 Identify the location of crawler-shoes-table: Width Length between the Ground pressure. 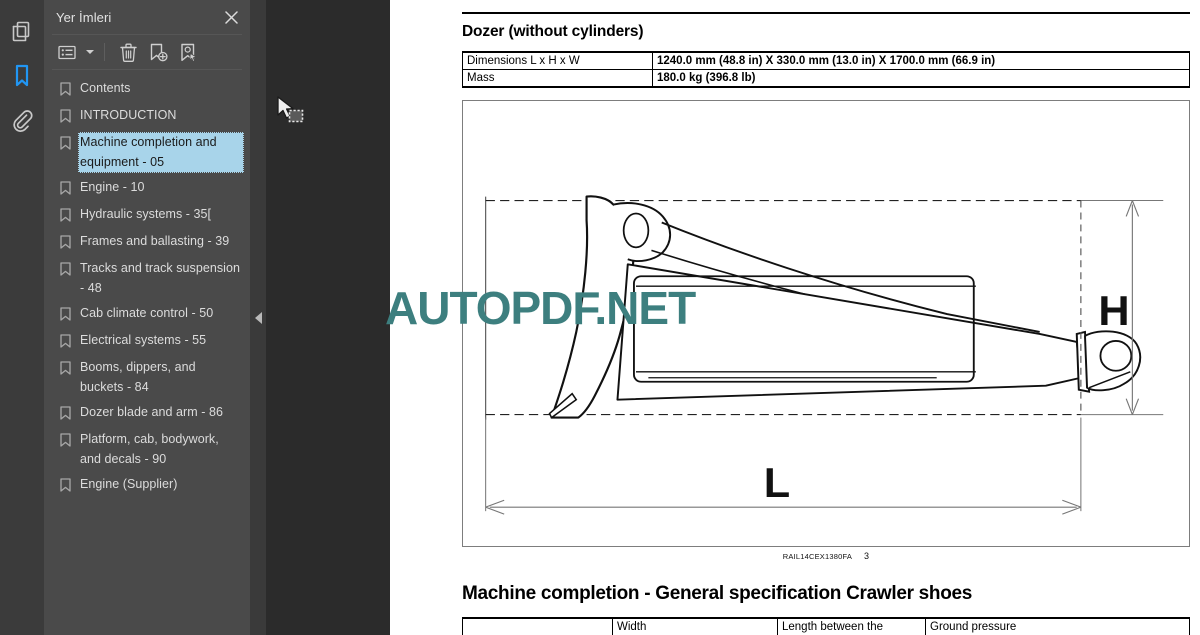
(826, 626).